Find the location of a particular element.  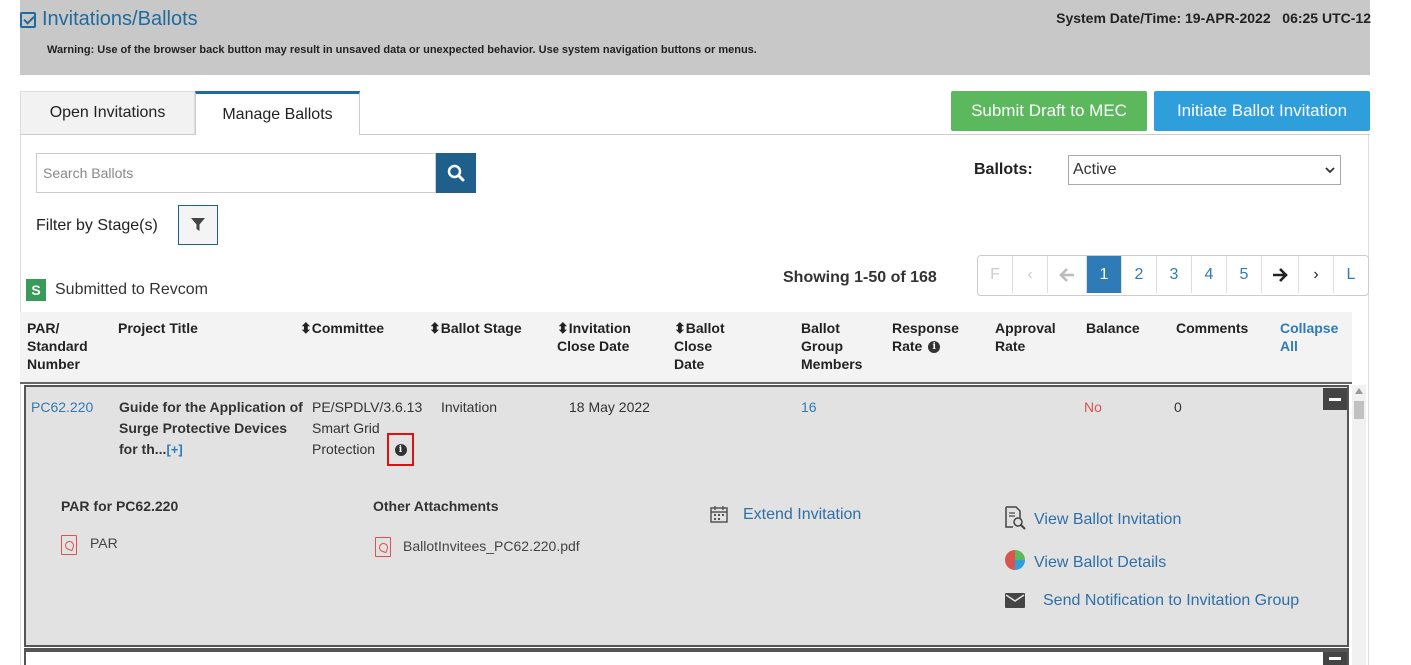

search-input is located at coordinates (236, 173).